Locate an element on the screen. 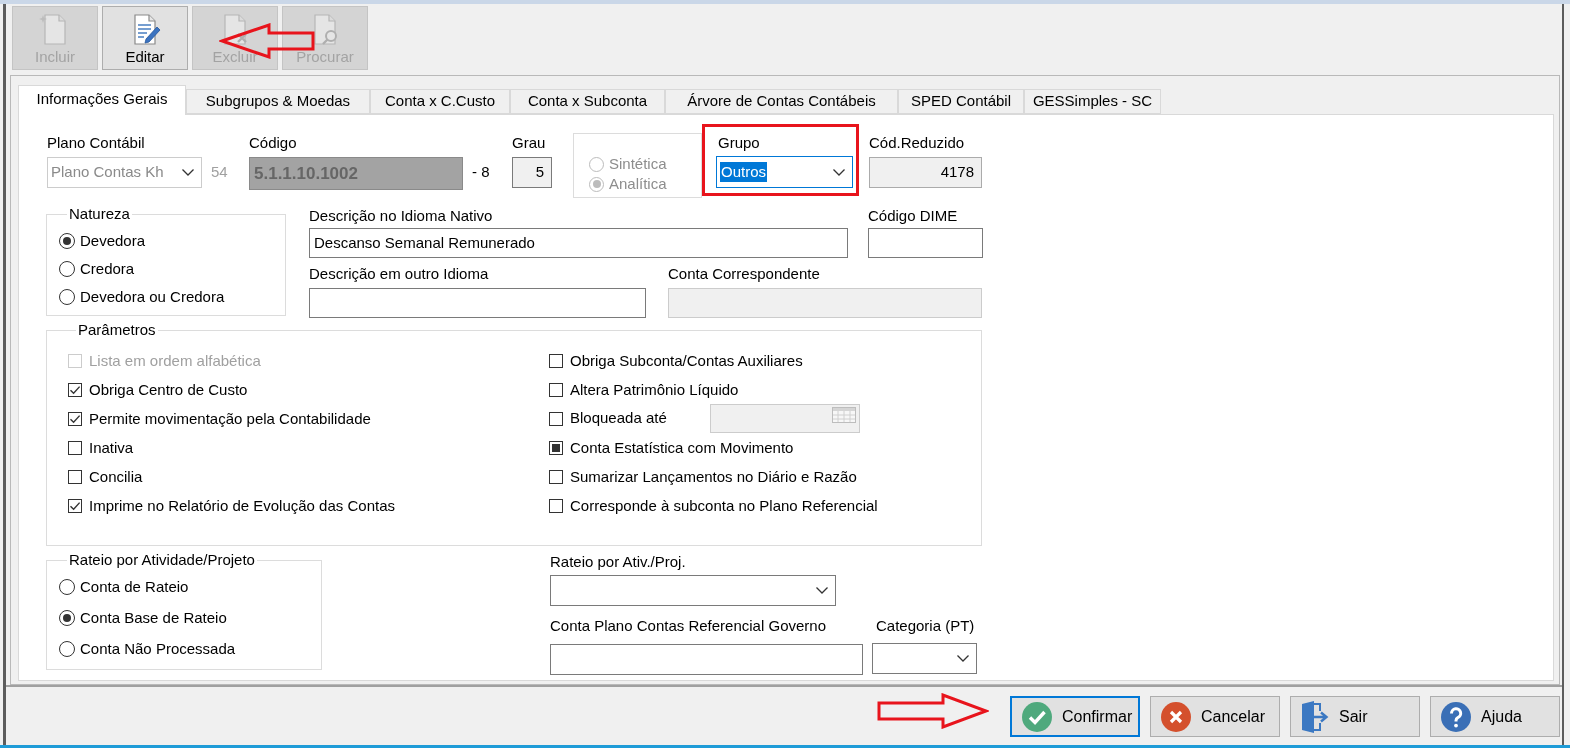 The height and width of the screenshot is (748, 1570). field-label: Grupo is located at coordinates (739, 143).